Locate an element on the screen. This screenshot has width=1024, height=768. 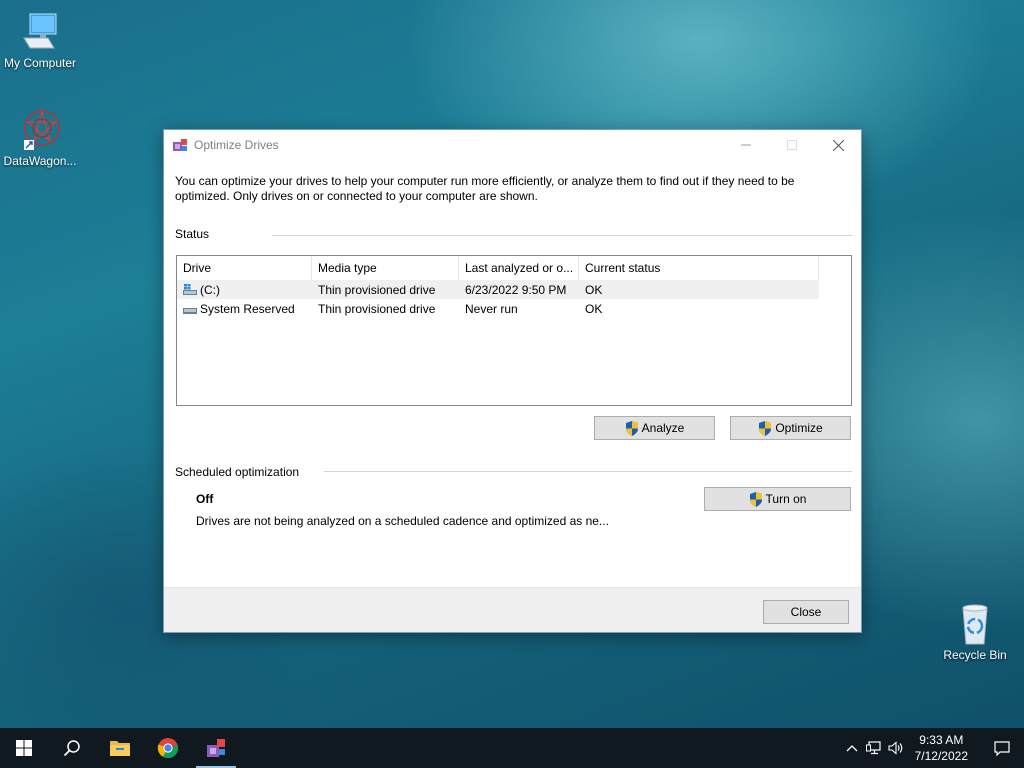
status-section-label: Status is located at coordinates (192, 234).